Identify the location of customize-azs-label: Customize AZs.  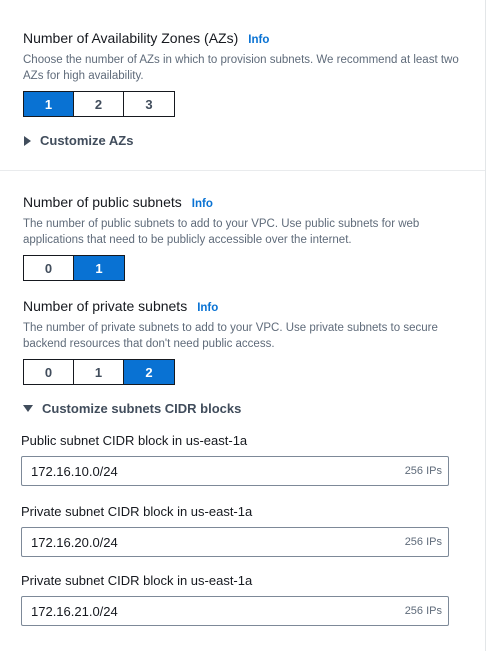
(87, 140).